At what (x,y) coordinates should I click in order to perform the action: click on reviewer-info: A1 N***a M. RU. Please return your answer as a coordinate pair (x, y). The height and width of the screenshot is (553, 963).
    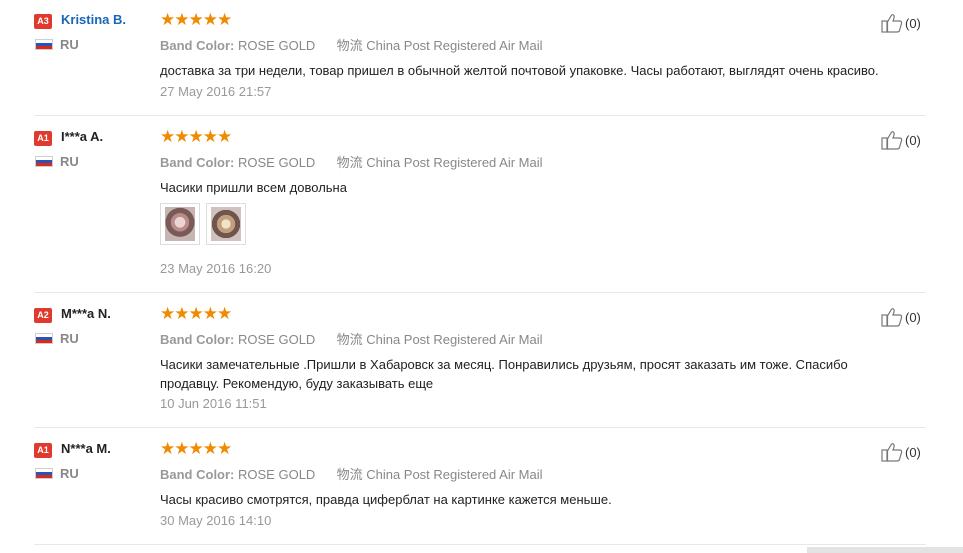
    Looking at the image, I should click on (94, 461).